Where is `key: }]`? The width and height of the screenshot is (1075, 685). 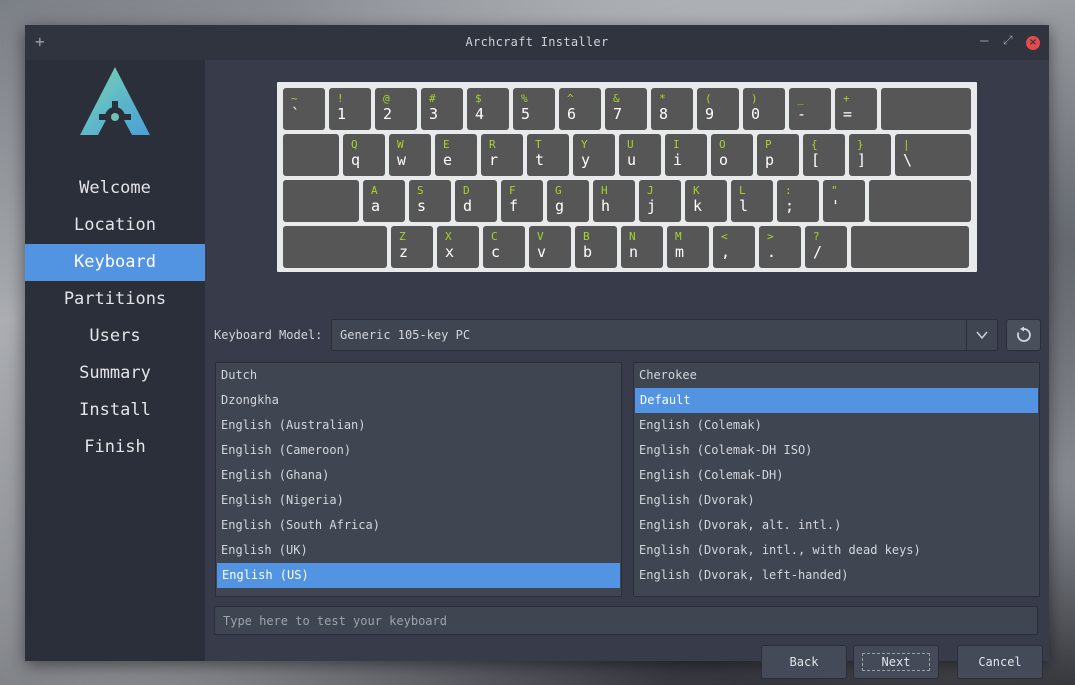 key: }] is located at coordinates (870, 155).